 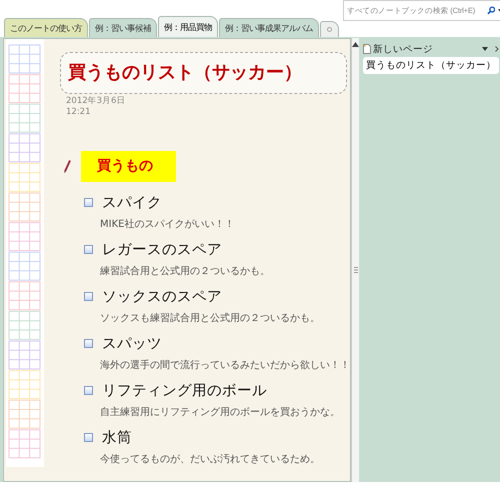 What do you see at coordinates (132, 203) in the screenshot?
I see `item-title: スパイク` at bounding box center [132, 203].